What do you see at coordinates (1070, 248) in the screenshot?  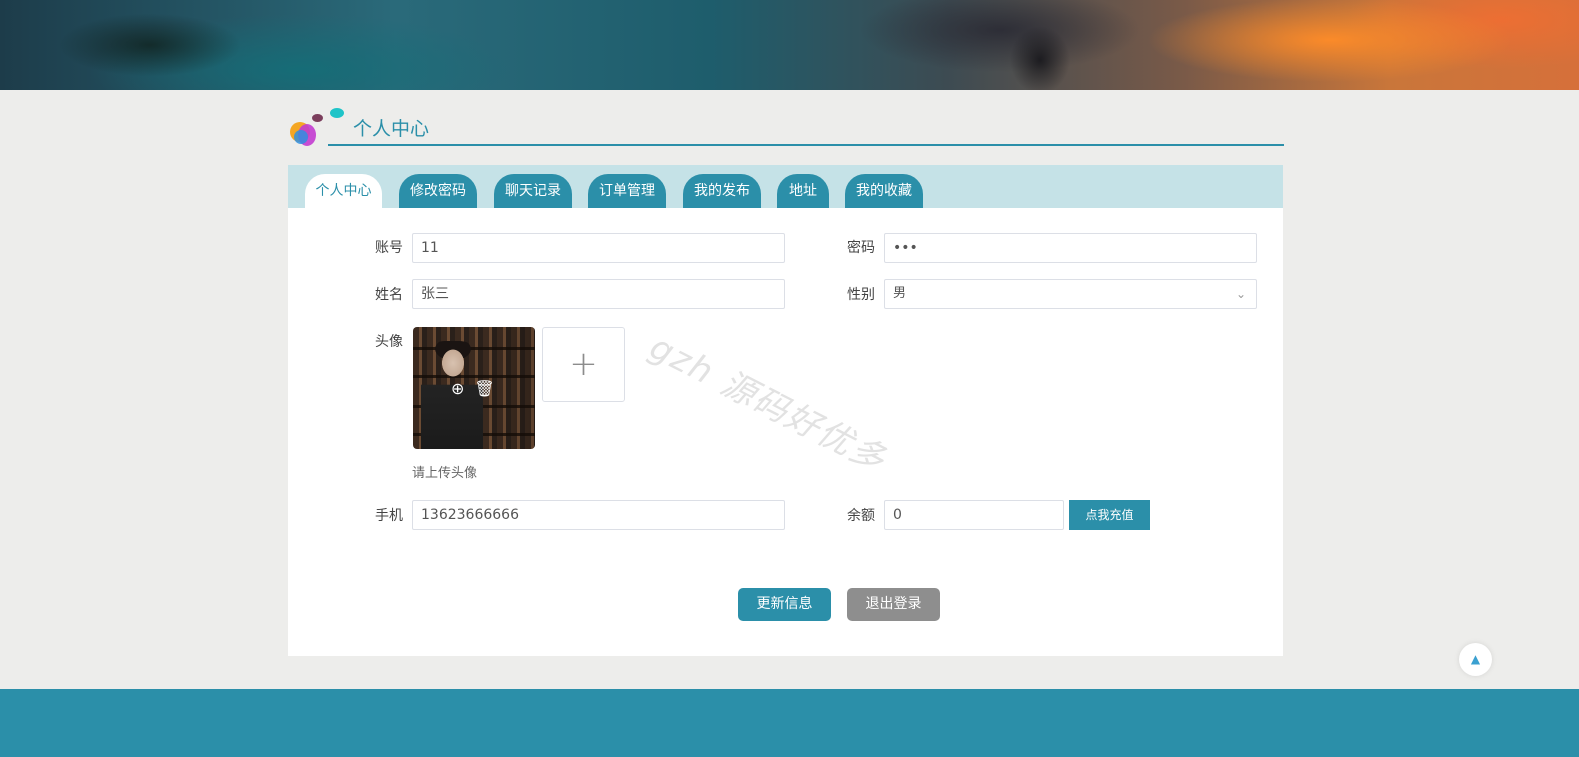 I see `password-input: •••` at bounding box center [1070, 248].